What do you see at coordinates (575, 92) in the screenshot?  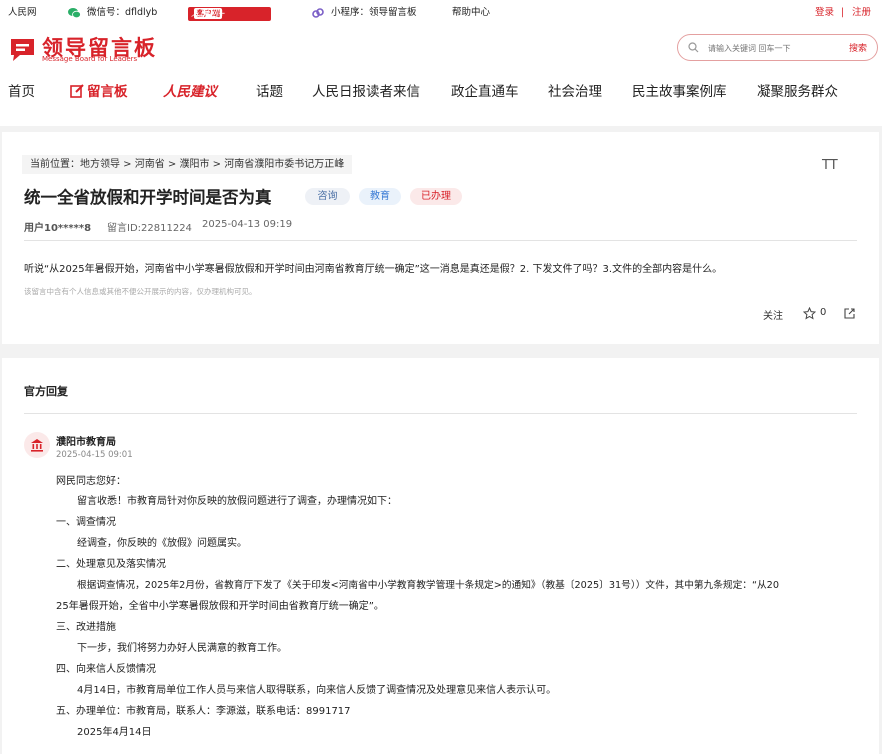 I see `nav-social-governance: 社会治理` at bounding box center [575, 92].